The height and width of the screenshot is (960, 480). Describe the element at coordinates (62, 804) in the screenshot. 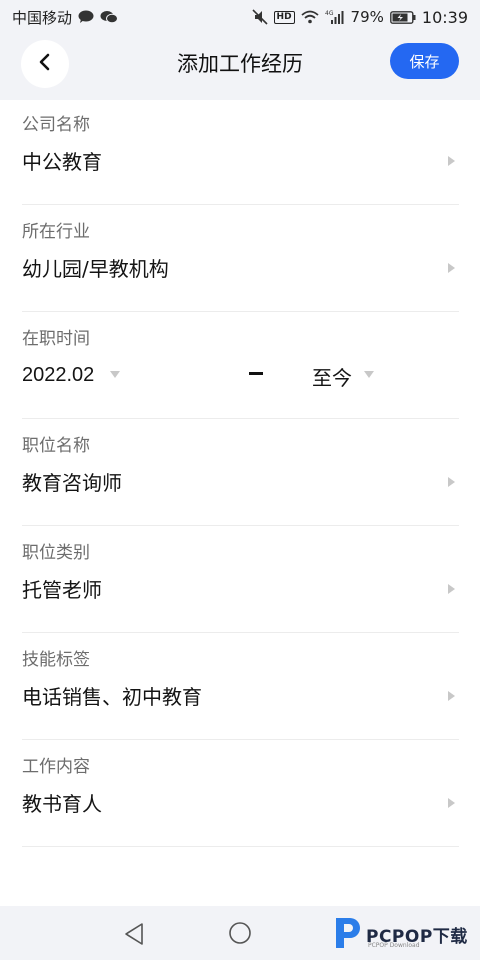

I see `field-value-content: 教书育人` at that location.